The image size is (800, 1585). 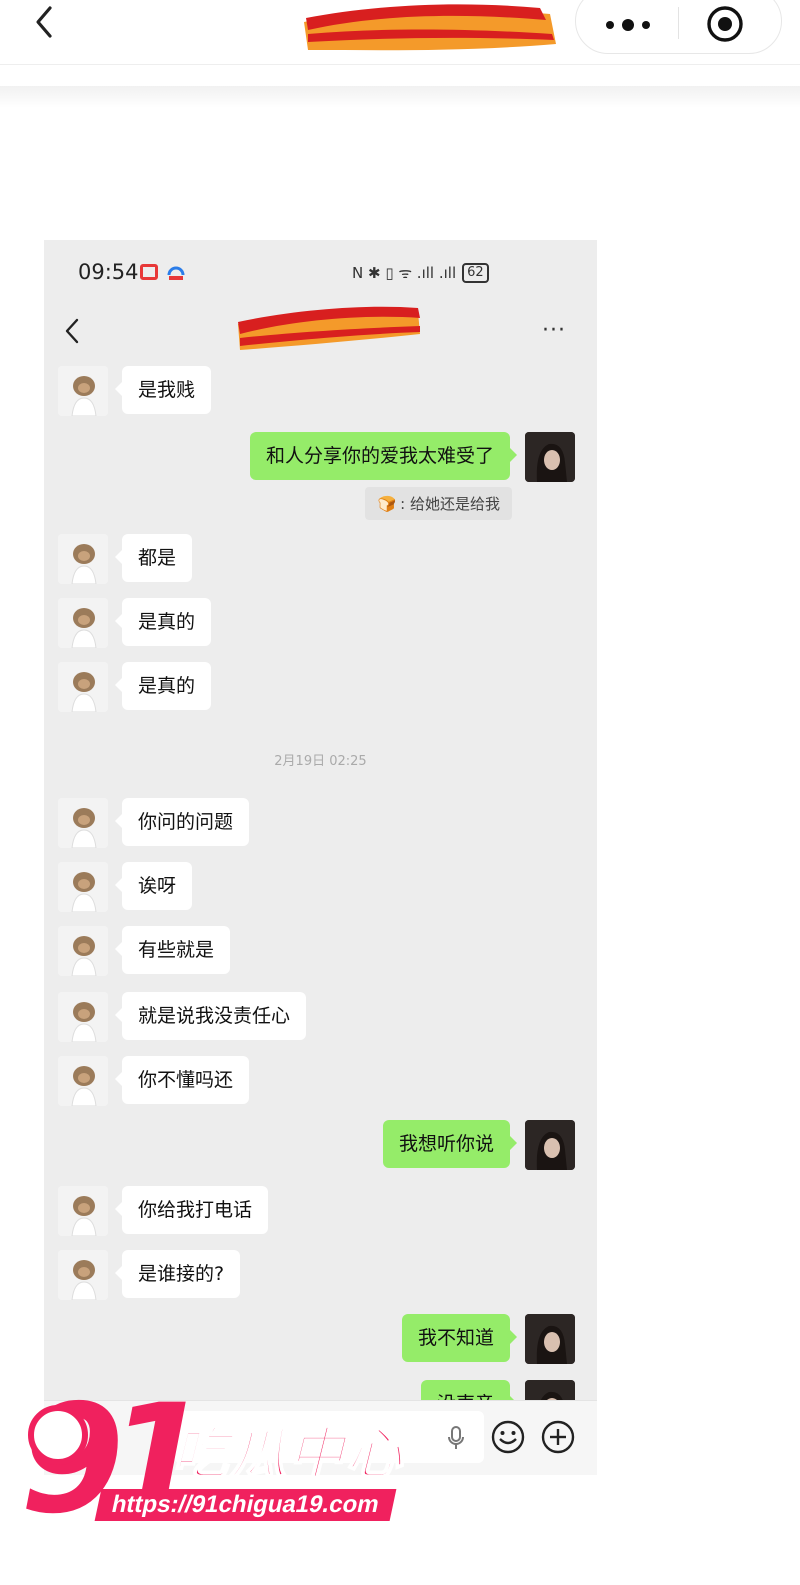 I want to click on sent-message-bubble: 和人分享你的爱我太难受了, so click(x=383, y=456).